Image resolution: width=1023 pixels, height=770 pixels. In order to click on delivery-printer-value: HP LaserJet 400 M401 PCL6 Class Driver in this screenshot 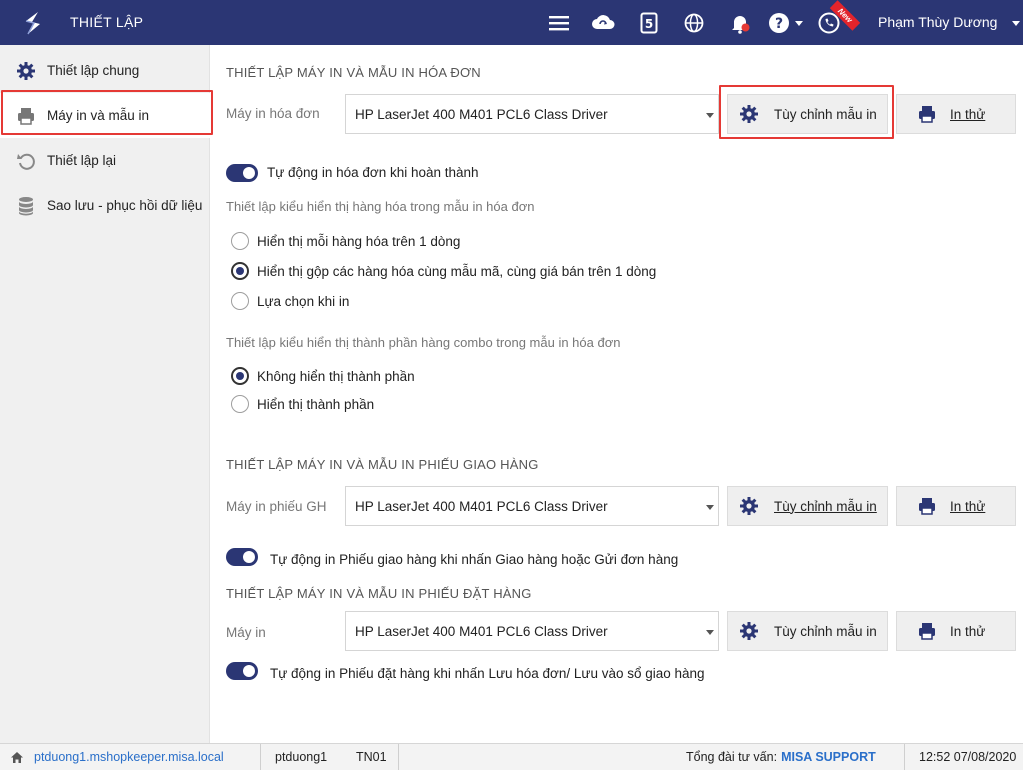, I will do `click(481, 506)`.